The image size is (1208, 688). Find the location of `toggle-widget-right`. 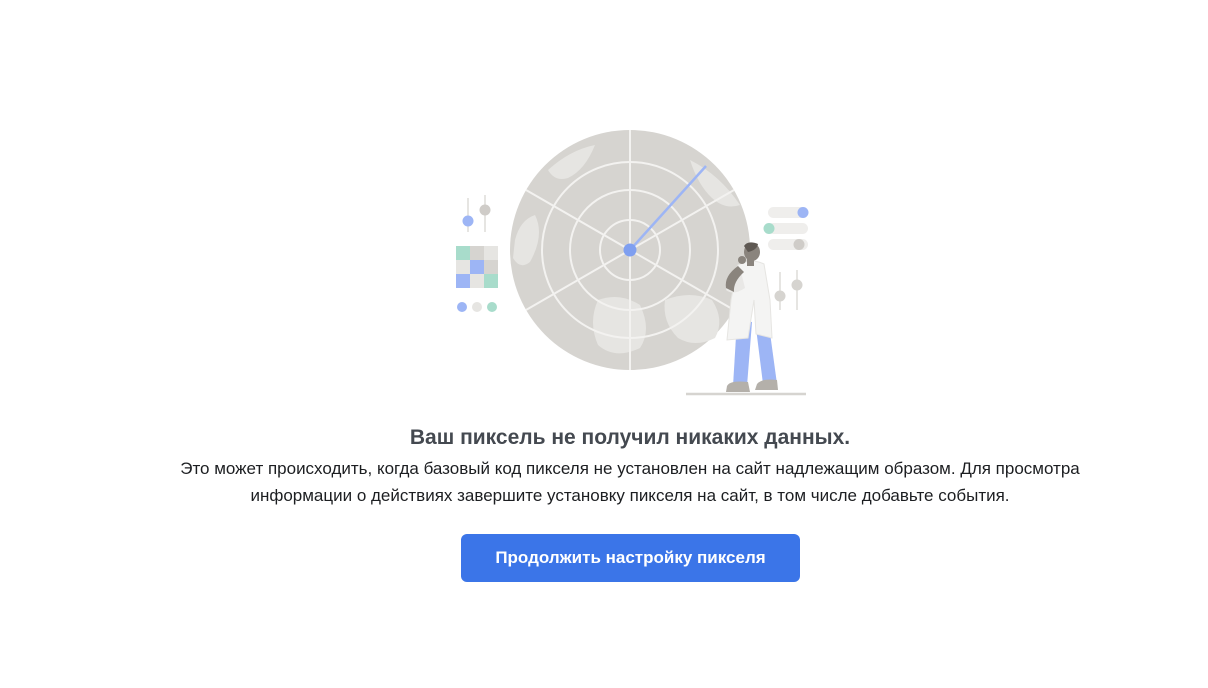

toggle-widget-right is located at coordinates (786, 228).